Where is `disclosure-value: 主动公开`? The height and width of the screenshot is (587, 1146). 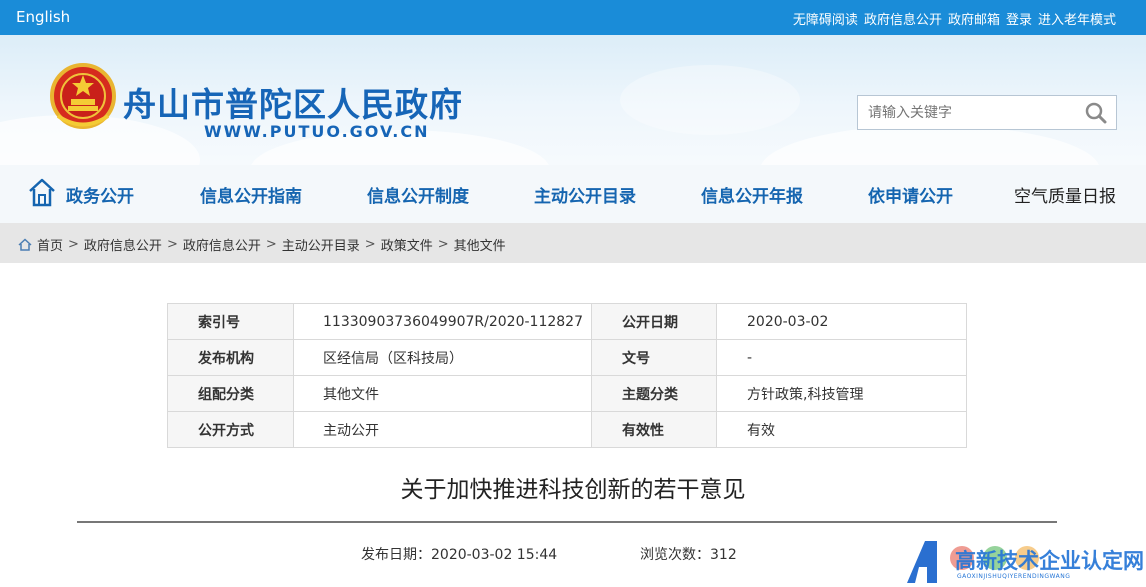
disclosure-value: 主动公开 is located at coordinates (442, 429).